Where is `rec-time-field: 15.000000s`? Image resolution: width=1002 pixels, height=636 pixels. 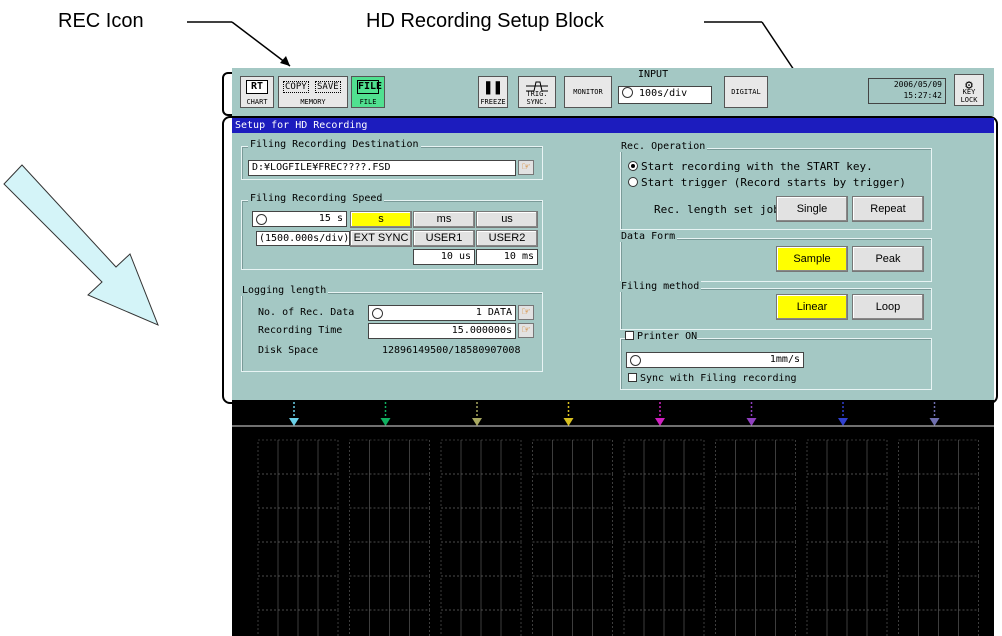 rec-time-field: 15.000000s is located at coordinates (442, 331).